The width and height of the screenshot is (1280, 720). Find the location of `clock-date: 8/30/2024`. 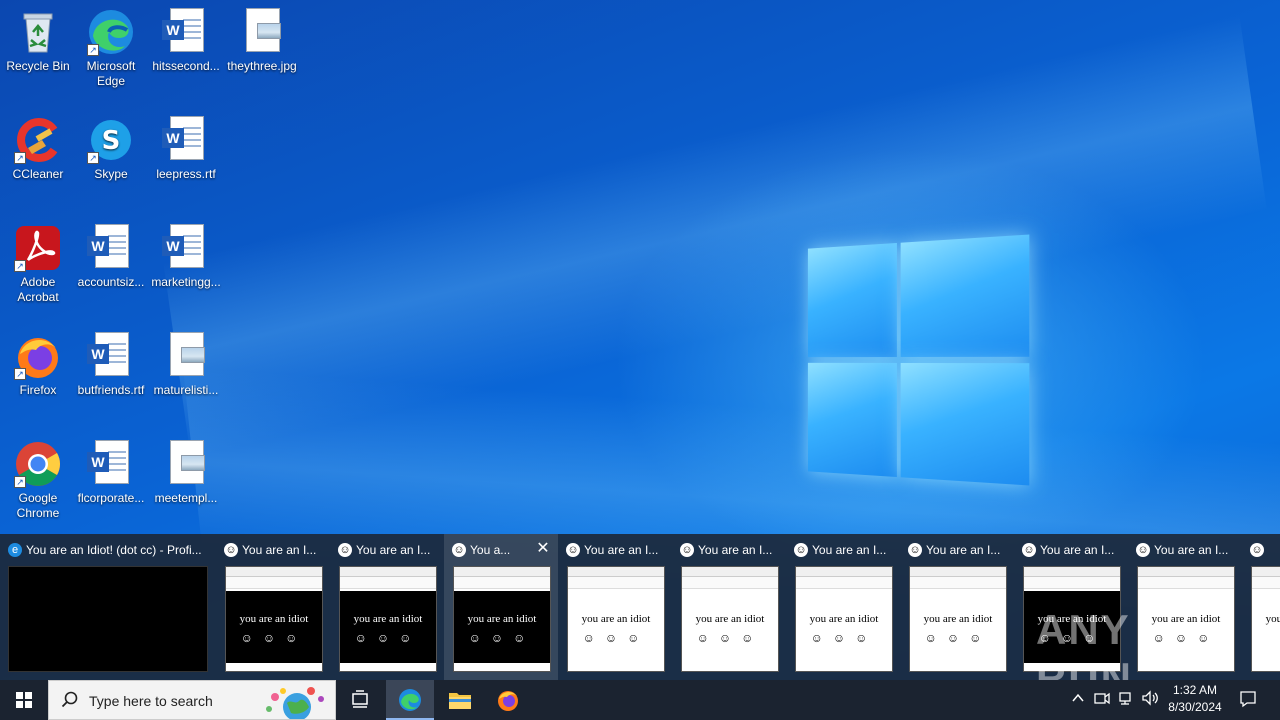

clock-date: 8/30/2024 is located at coordinates (1195, 707).